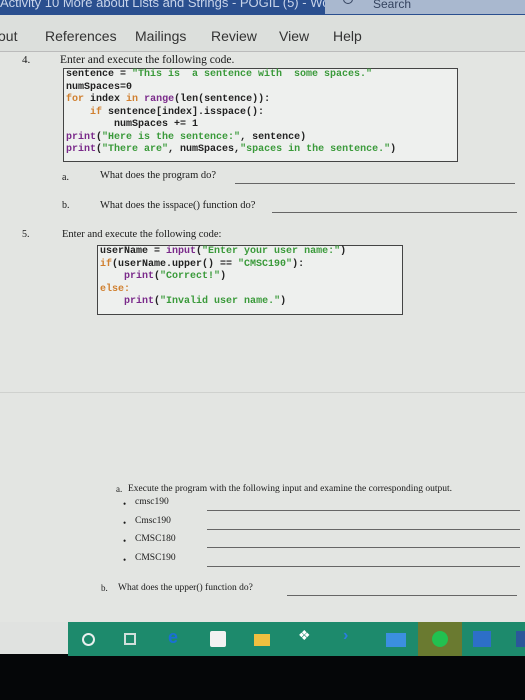 Image resolution: width=525 pixels, height=700 pixels. Describe the element at coordinates (351, 635) in the screenshot. I see `vscode-icon: ›` at that location.